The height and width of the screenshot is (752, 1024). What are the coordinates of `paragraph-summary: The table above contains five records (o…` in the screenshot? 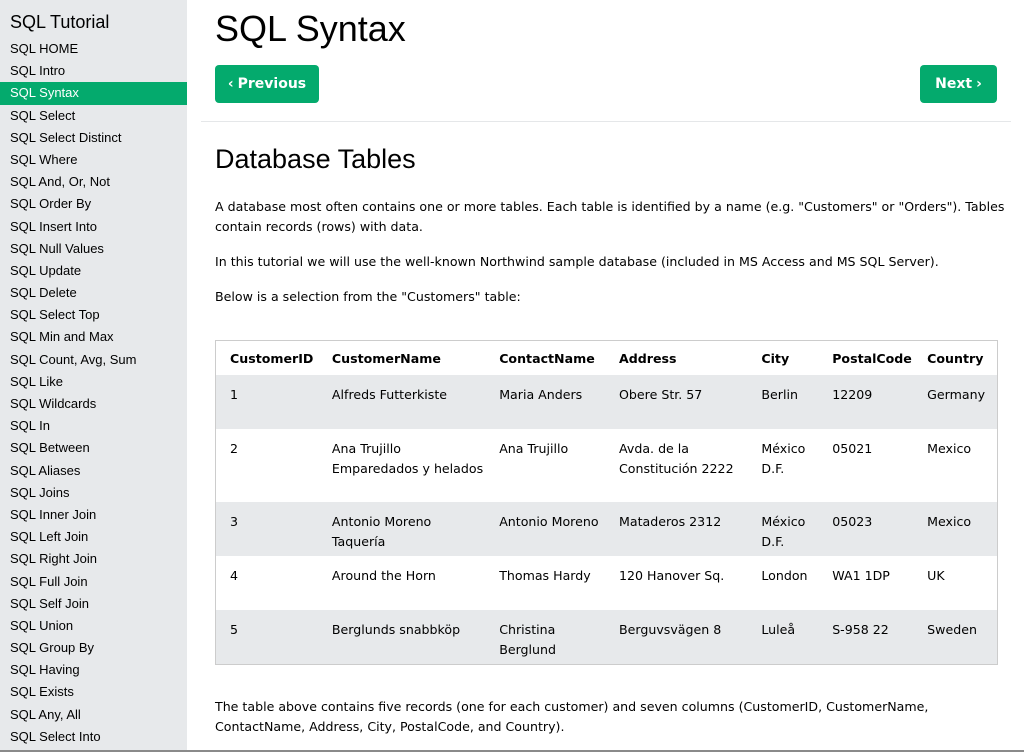 It's located at (572, 716).